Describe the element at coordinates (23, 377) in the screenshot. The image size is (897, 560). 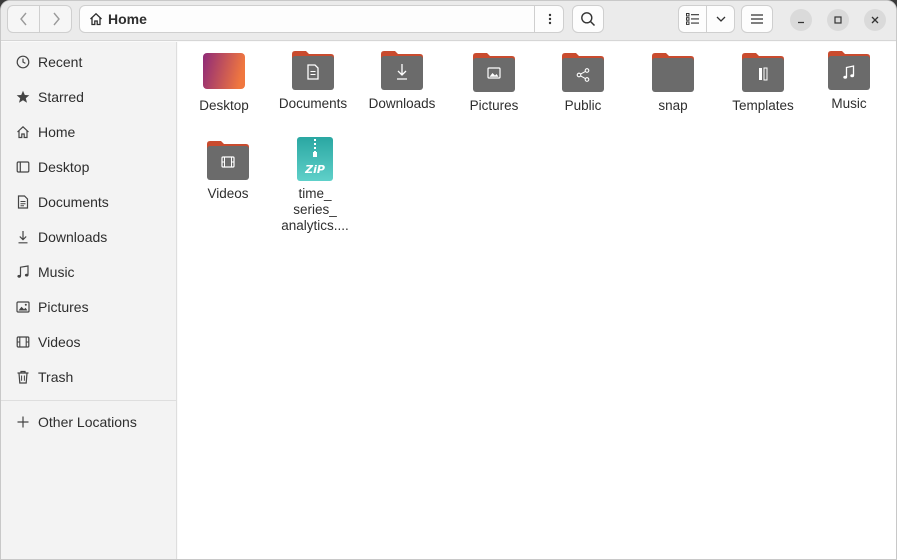
I see `trash-icon` at that location.